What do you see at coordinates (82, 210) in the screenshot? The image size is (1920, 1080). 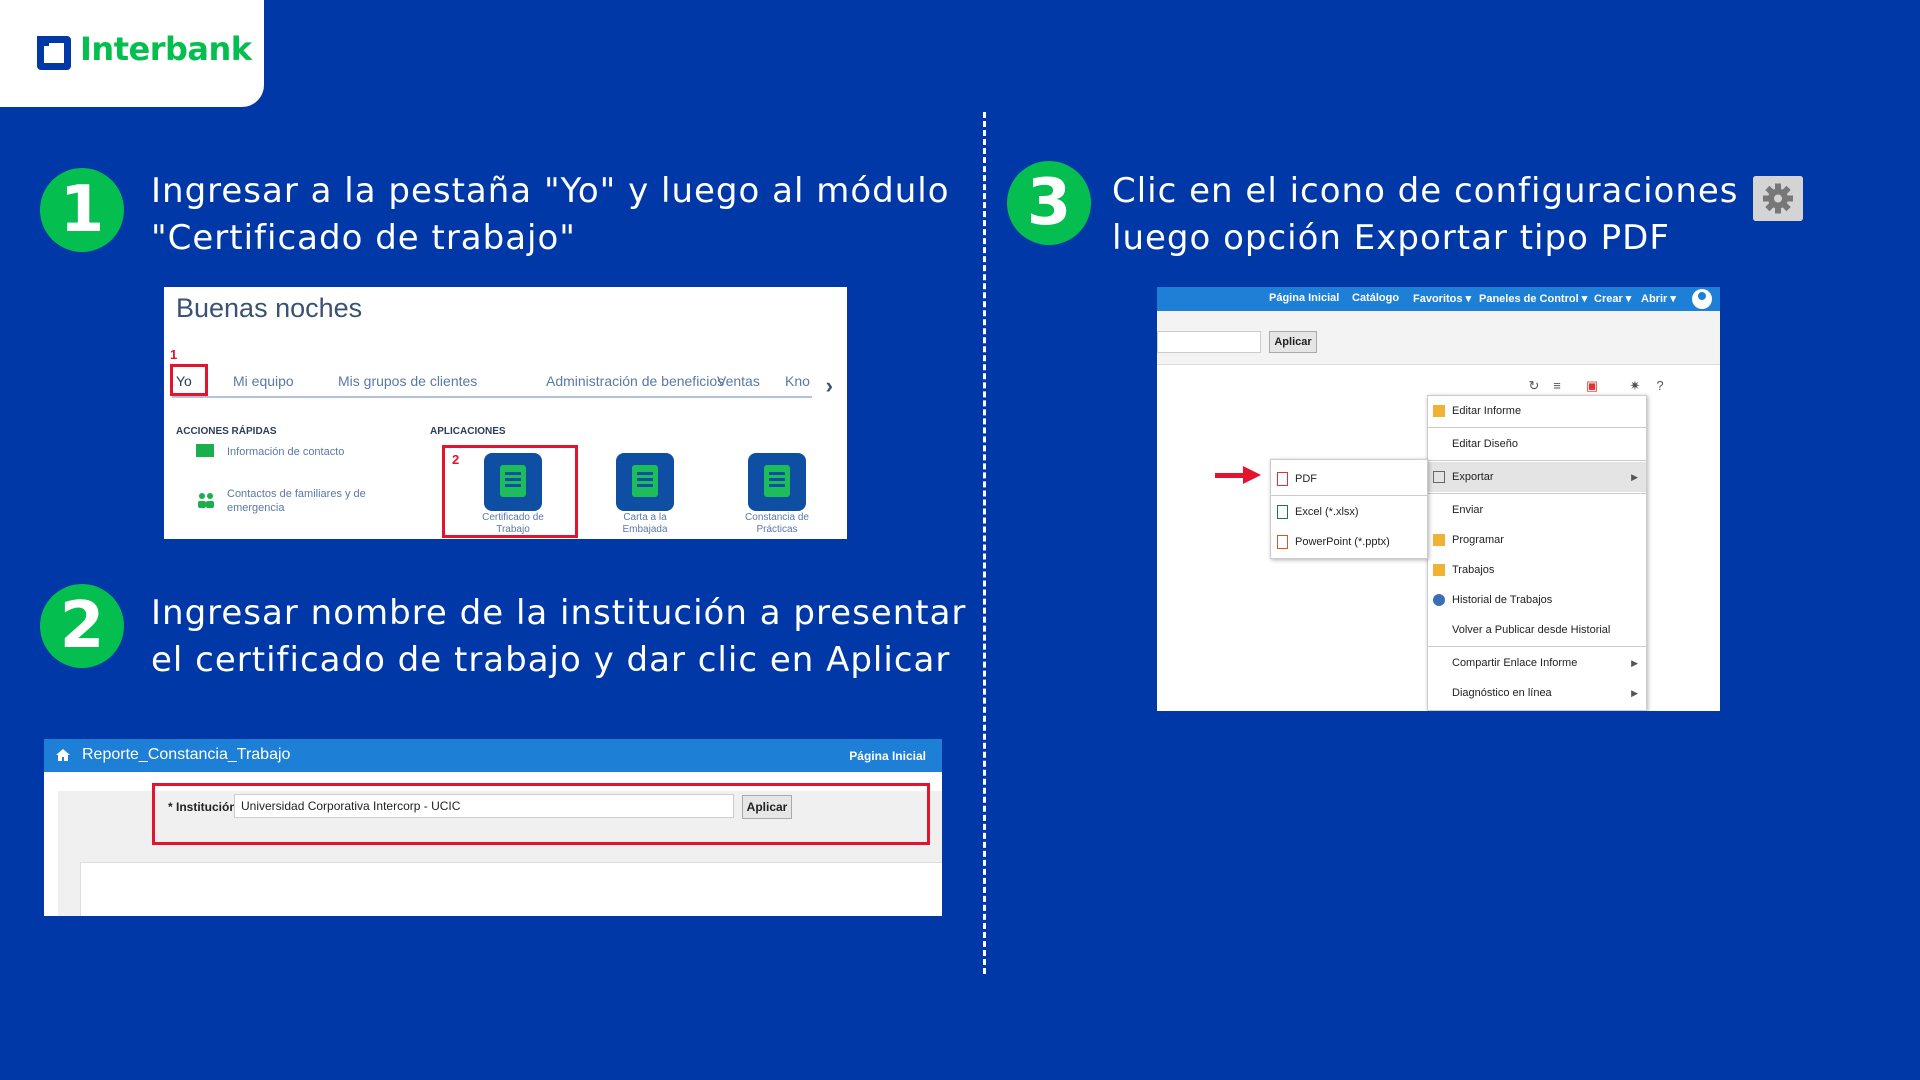 I see `step-1-number: 1` at bounding box center [82, 210].